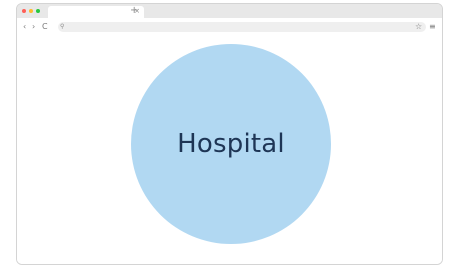  Describe the element at coordinates (229, 11) in the screenshot. I see `title-bar: × +` at that location.